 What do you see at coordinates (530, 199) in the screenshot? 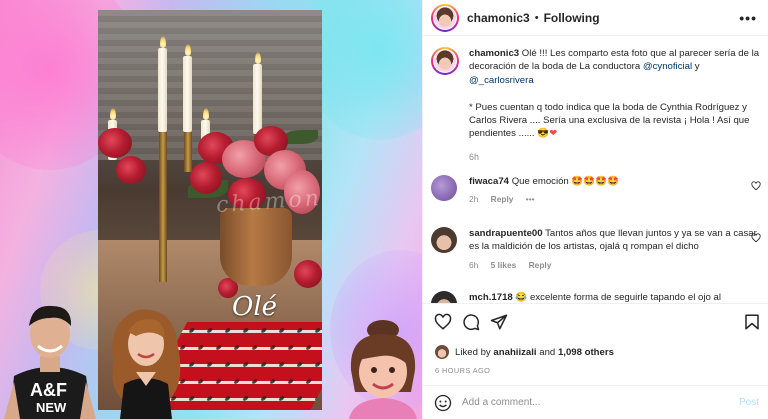
I see `comment-options-icon: •••` at bounding box center [530, 199].